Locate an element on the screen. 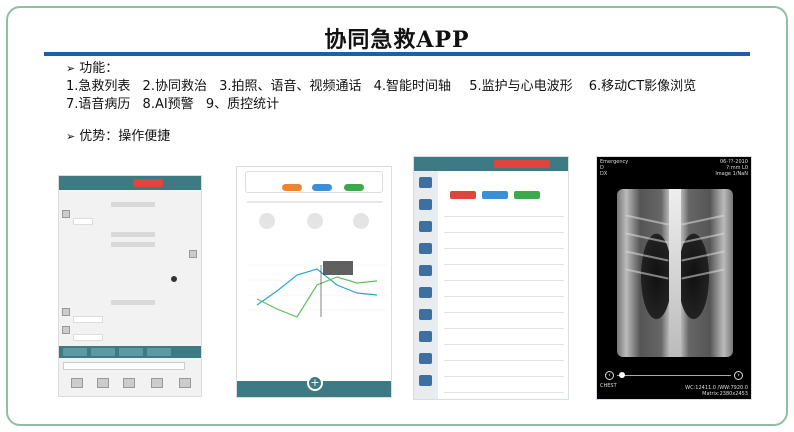 The image size is (794, 432). xray-info-bottom-right: WC:12411.0 /WW:7920.0 Matrix:2380x2453 is located at coordinates (716, 391).